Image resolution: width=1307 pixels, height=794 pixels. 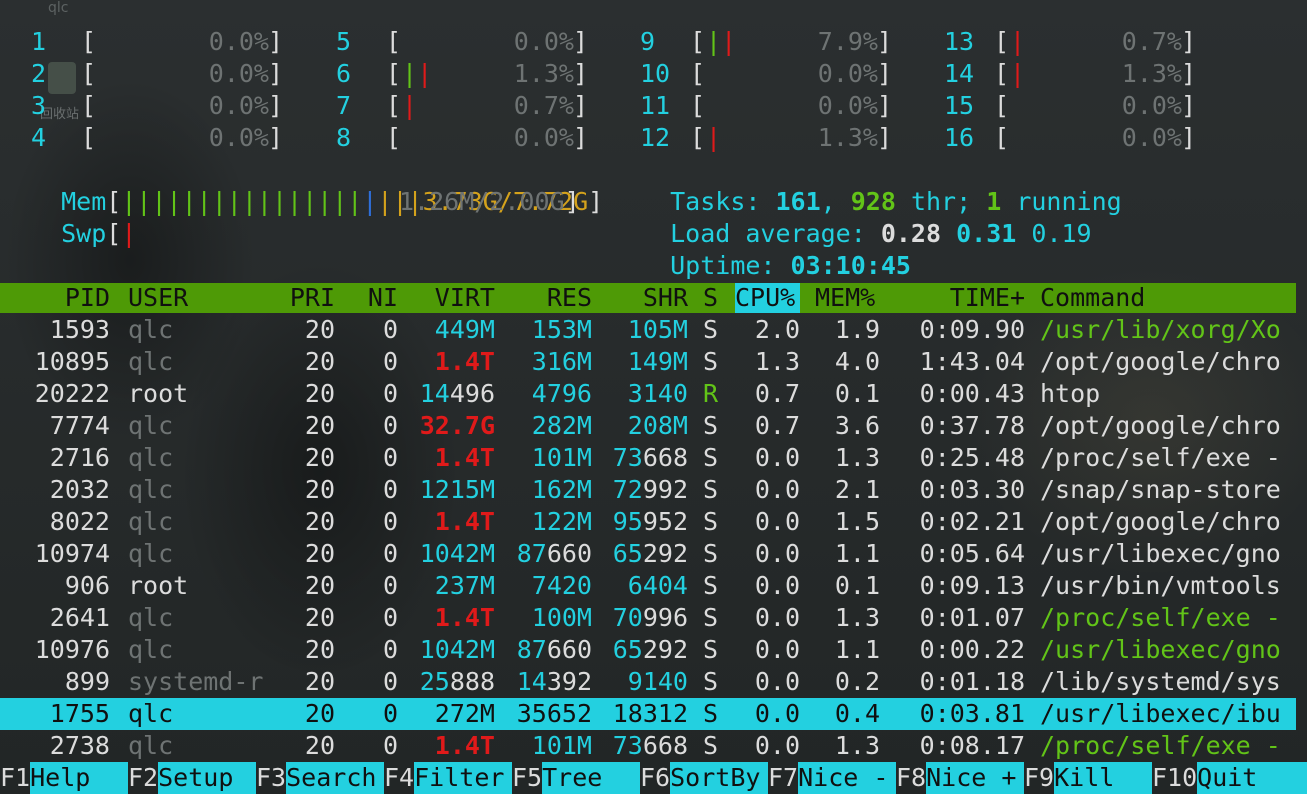 What do you see at coordinates (464, 713) in the screenshot?
I see `cell-virt: 272M` at bounding box center [464, 713].